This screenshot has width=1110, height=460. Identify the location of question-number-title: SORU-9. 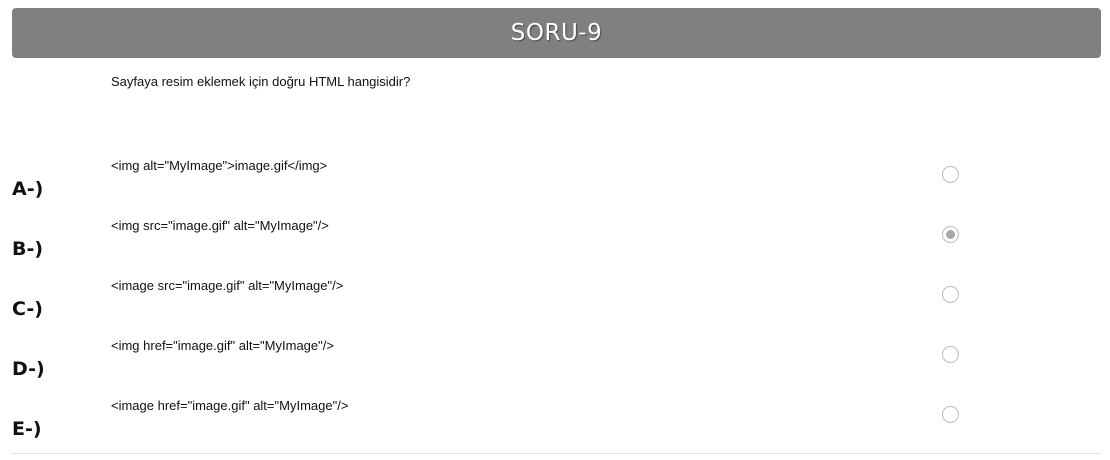
(556, 33).